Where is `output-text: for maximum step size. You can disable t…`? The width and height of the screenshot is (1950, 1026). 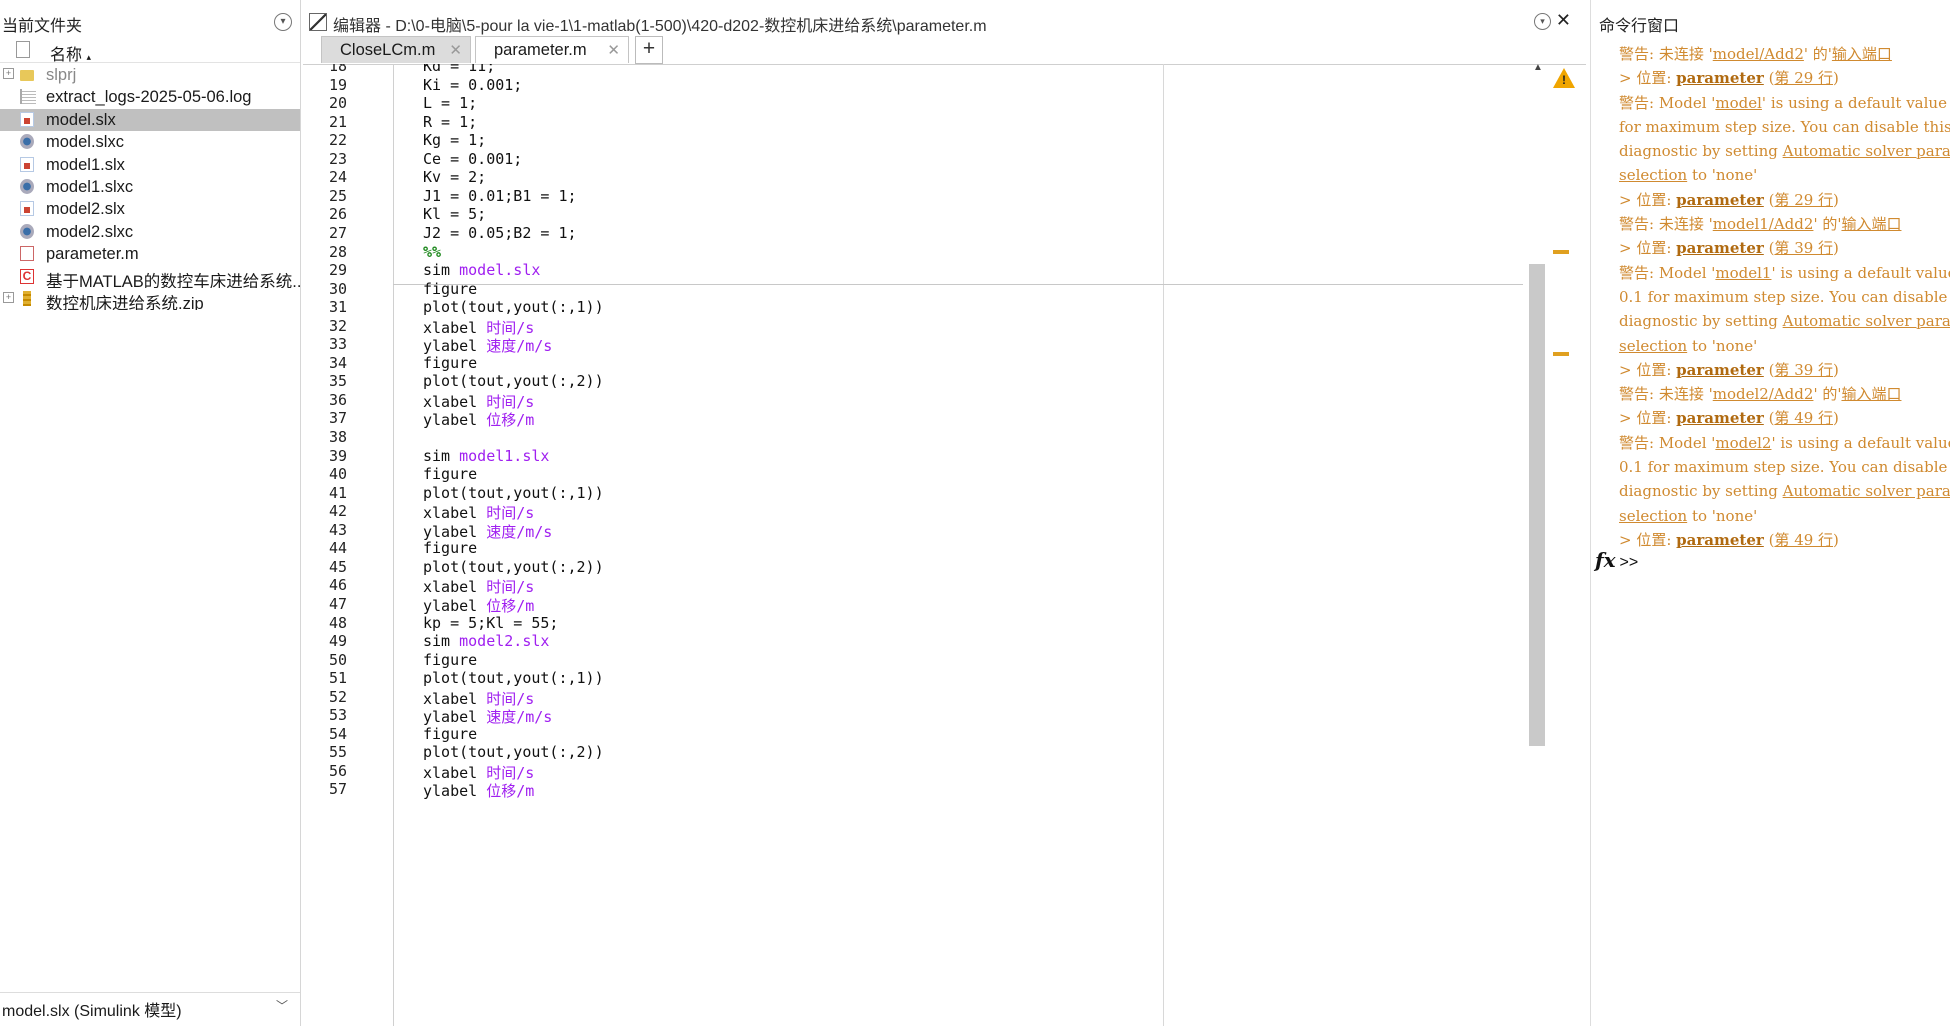 output-text: for maximum step size. You can disable t… is located at coordinates (1784, 126).